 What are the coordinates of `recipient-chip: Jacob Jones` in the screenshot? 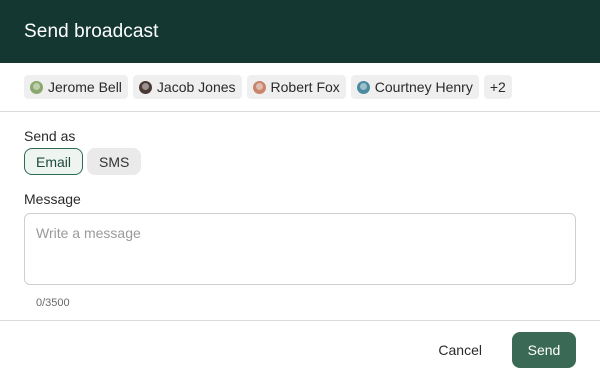 It's located at (187, 87).